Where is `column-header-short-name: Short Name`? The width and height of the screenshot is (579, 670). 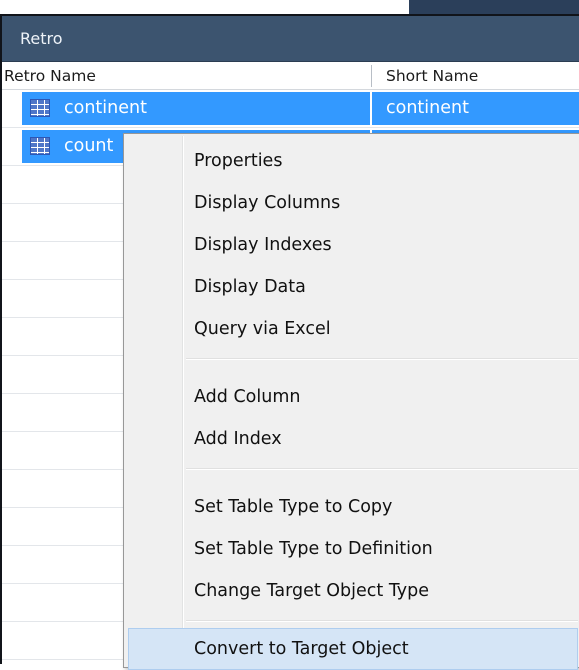 column-header-short-name: Short Name is located at coordinates (432, 76).